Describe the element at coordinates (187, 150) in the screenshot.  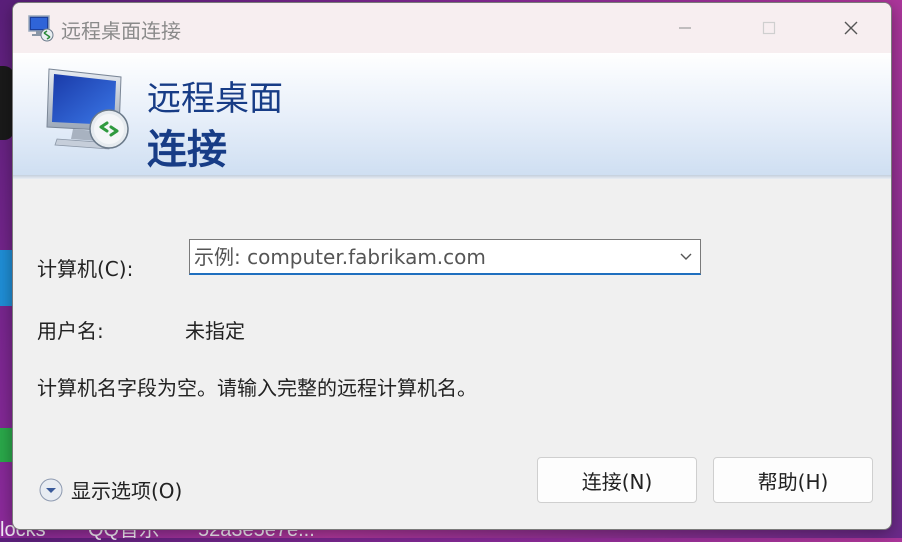
I see `banner-subtitle: 连接` at that location.